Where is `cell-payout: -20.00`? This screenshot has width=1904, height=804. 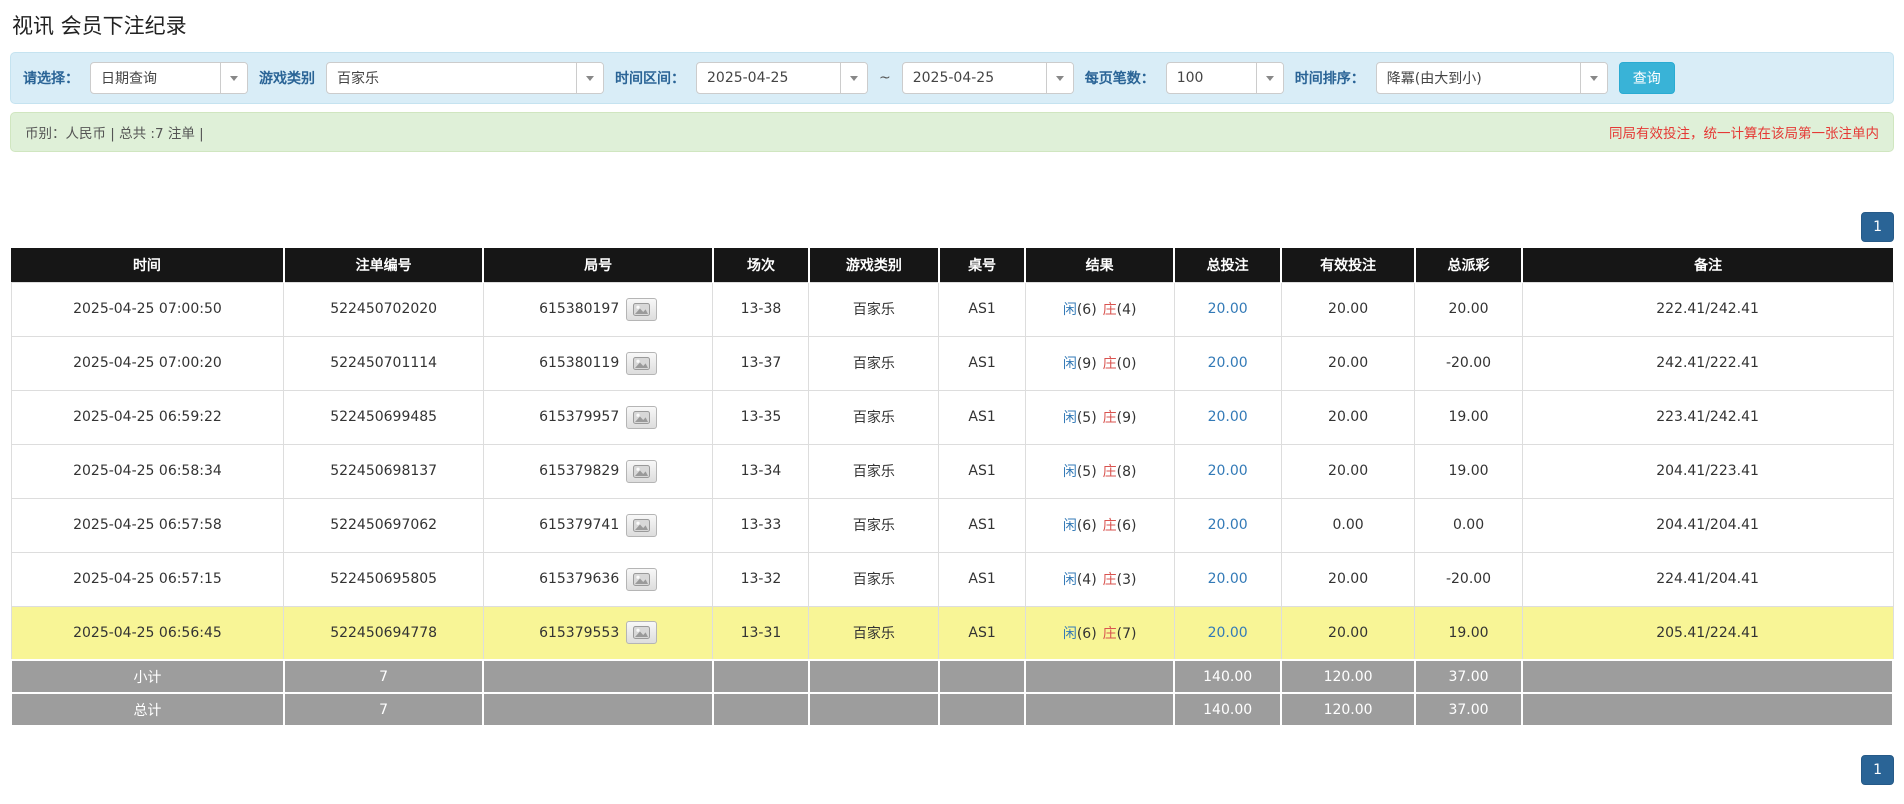
cell-payout: -20.00 is located at coordinates (1468, 363).